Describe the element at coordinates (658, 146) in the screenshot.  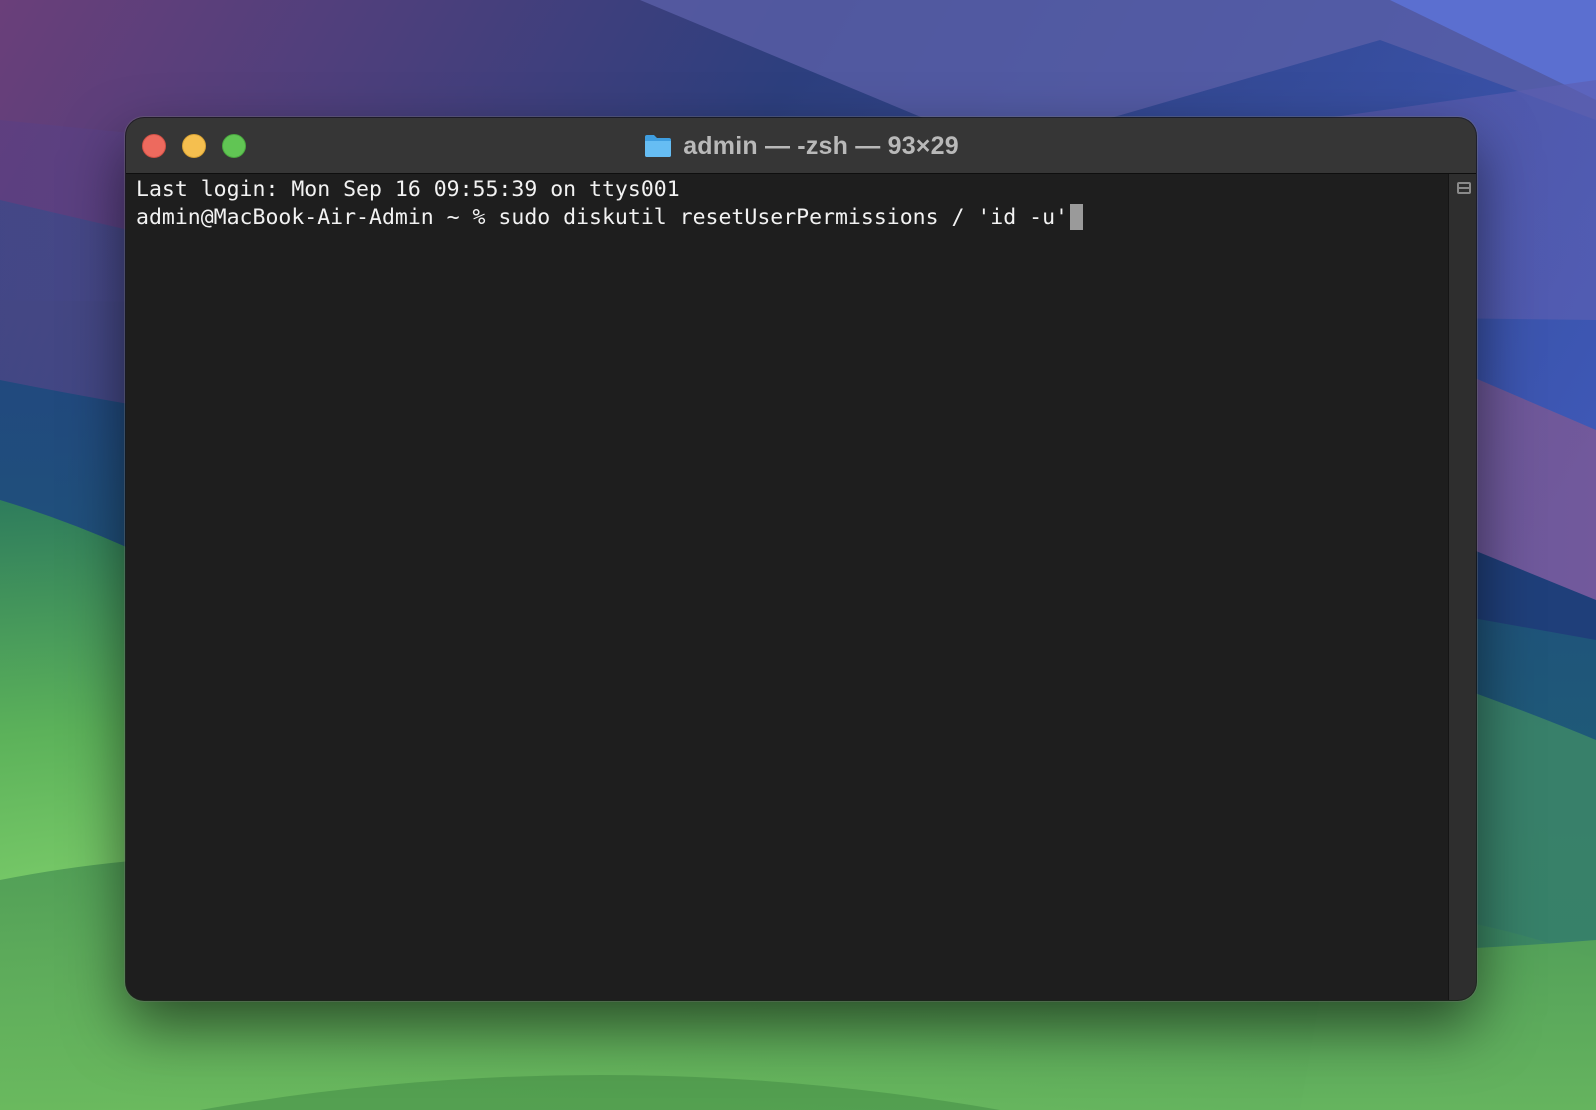
I see `folder-icon` at that location.